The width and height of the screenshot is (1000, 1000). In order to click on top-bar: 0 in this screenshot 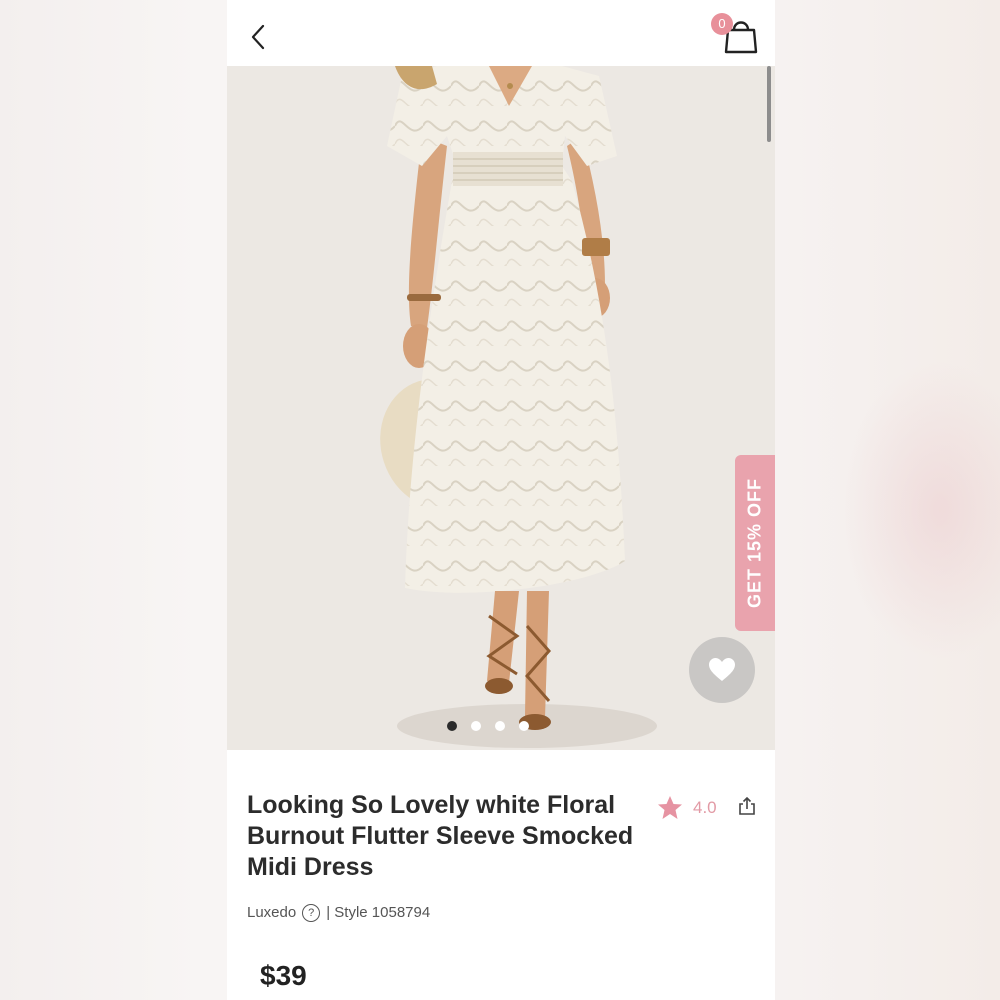, I will do `click(501, 33)`.